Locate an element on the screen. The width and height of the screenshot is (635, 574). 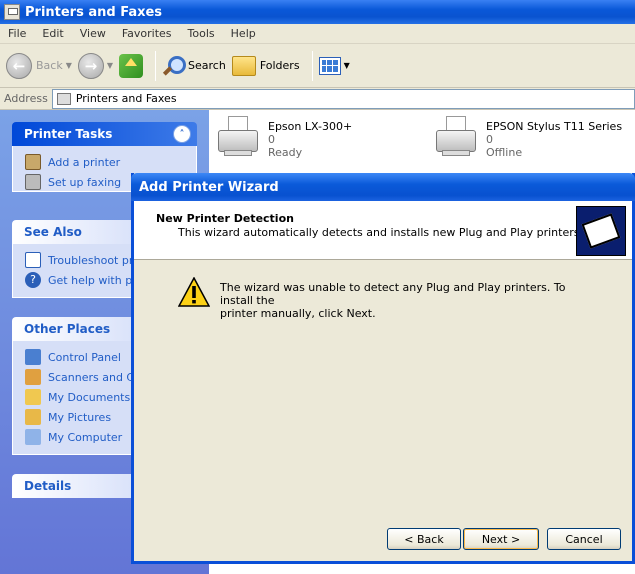
collapse-icon: ˄ is located at coordinates (182, 134).